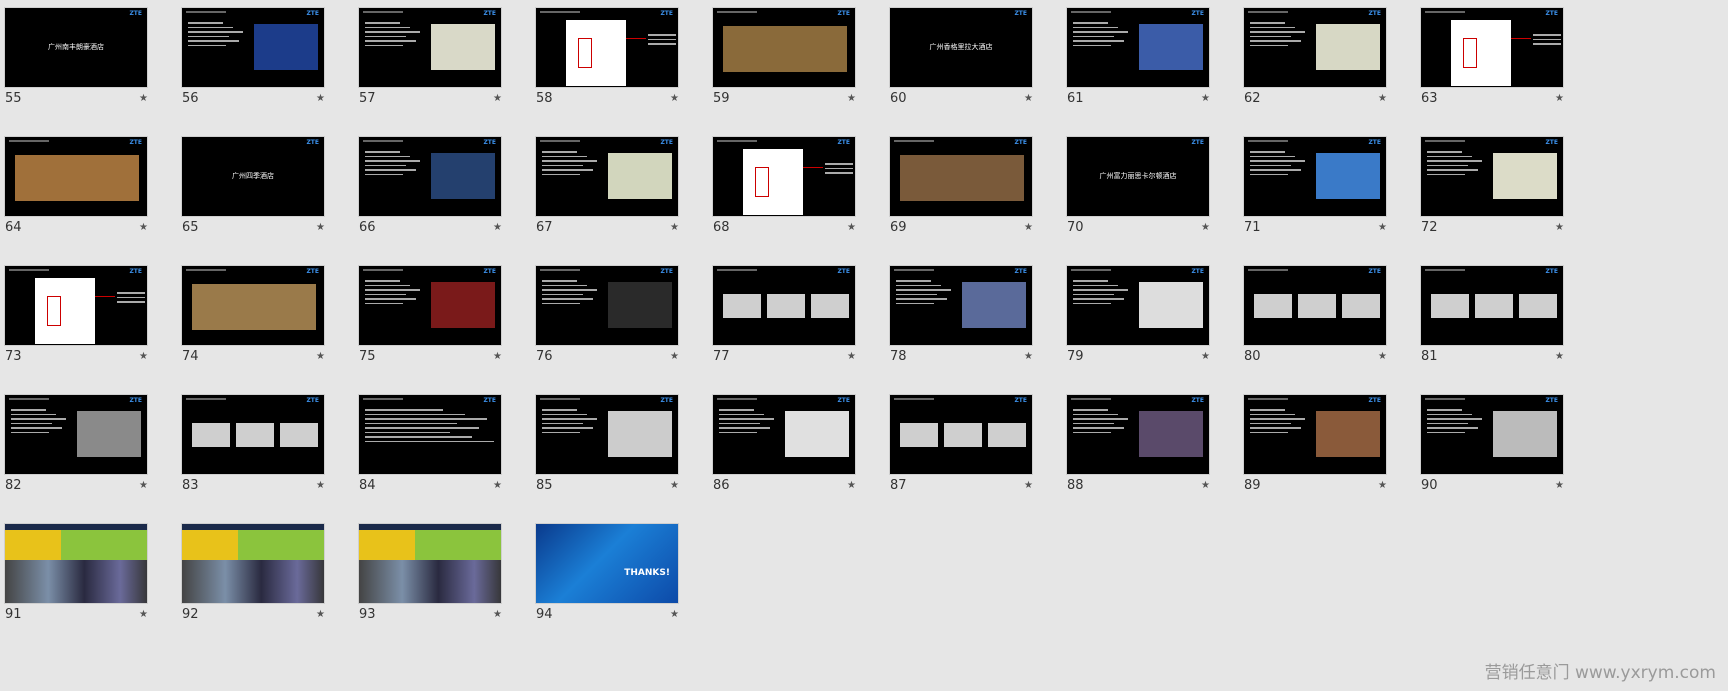  I want to click on slide-thumbnail-item: ZTE 83 ★, so click(258, 442).